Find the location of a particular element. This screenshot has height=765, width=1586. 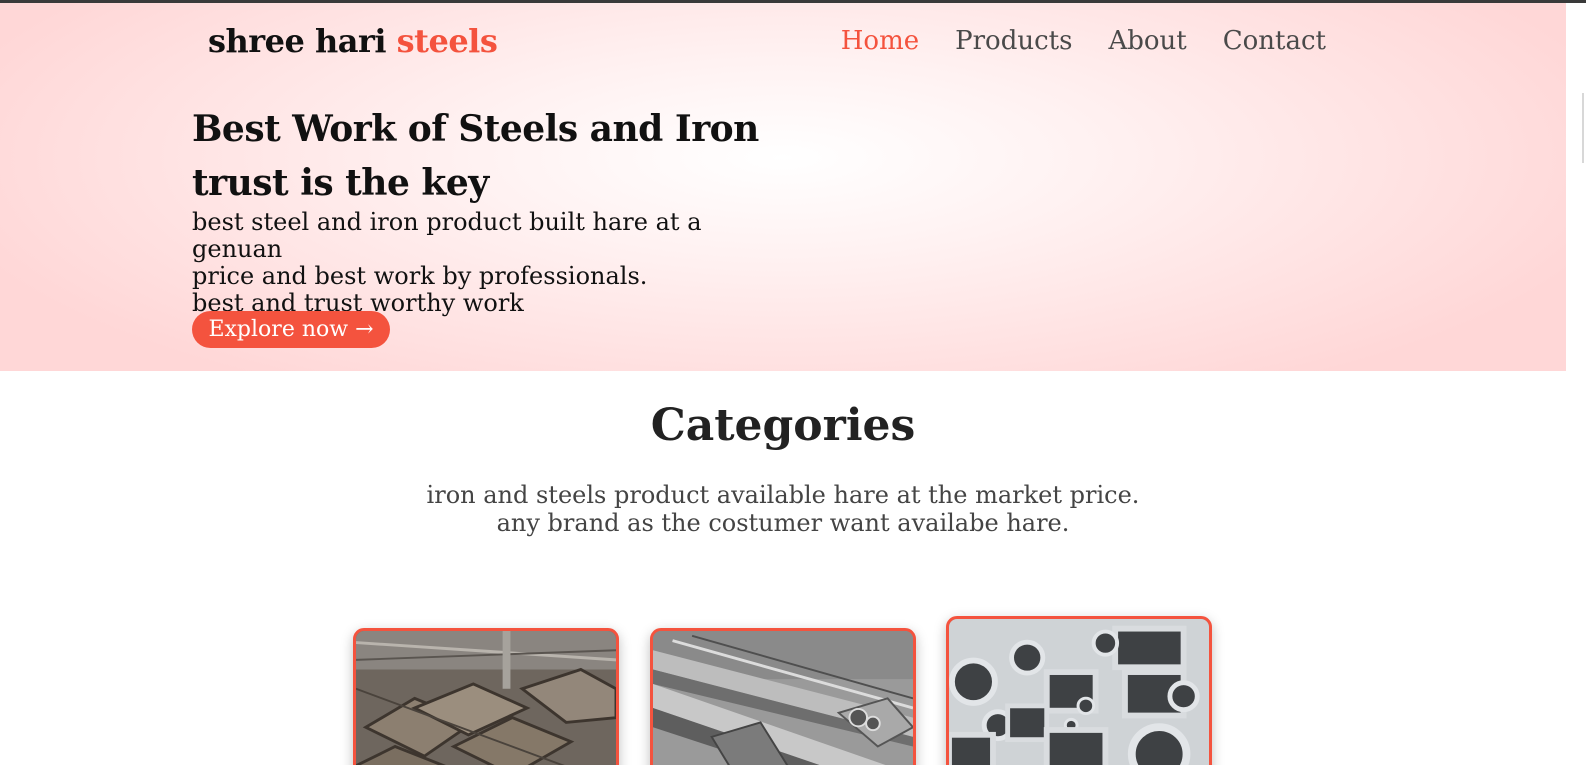

nav-item-about: About is located at coordinates (1147, 41).